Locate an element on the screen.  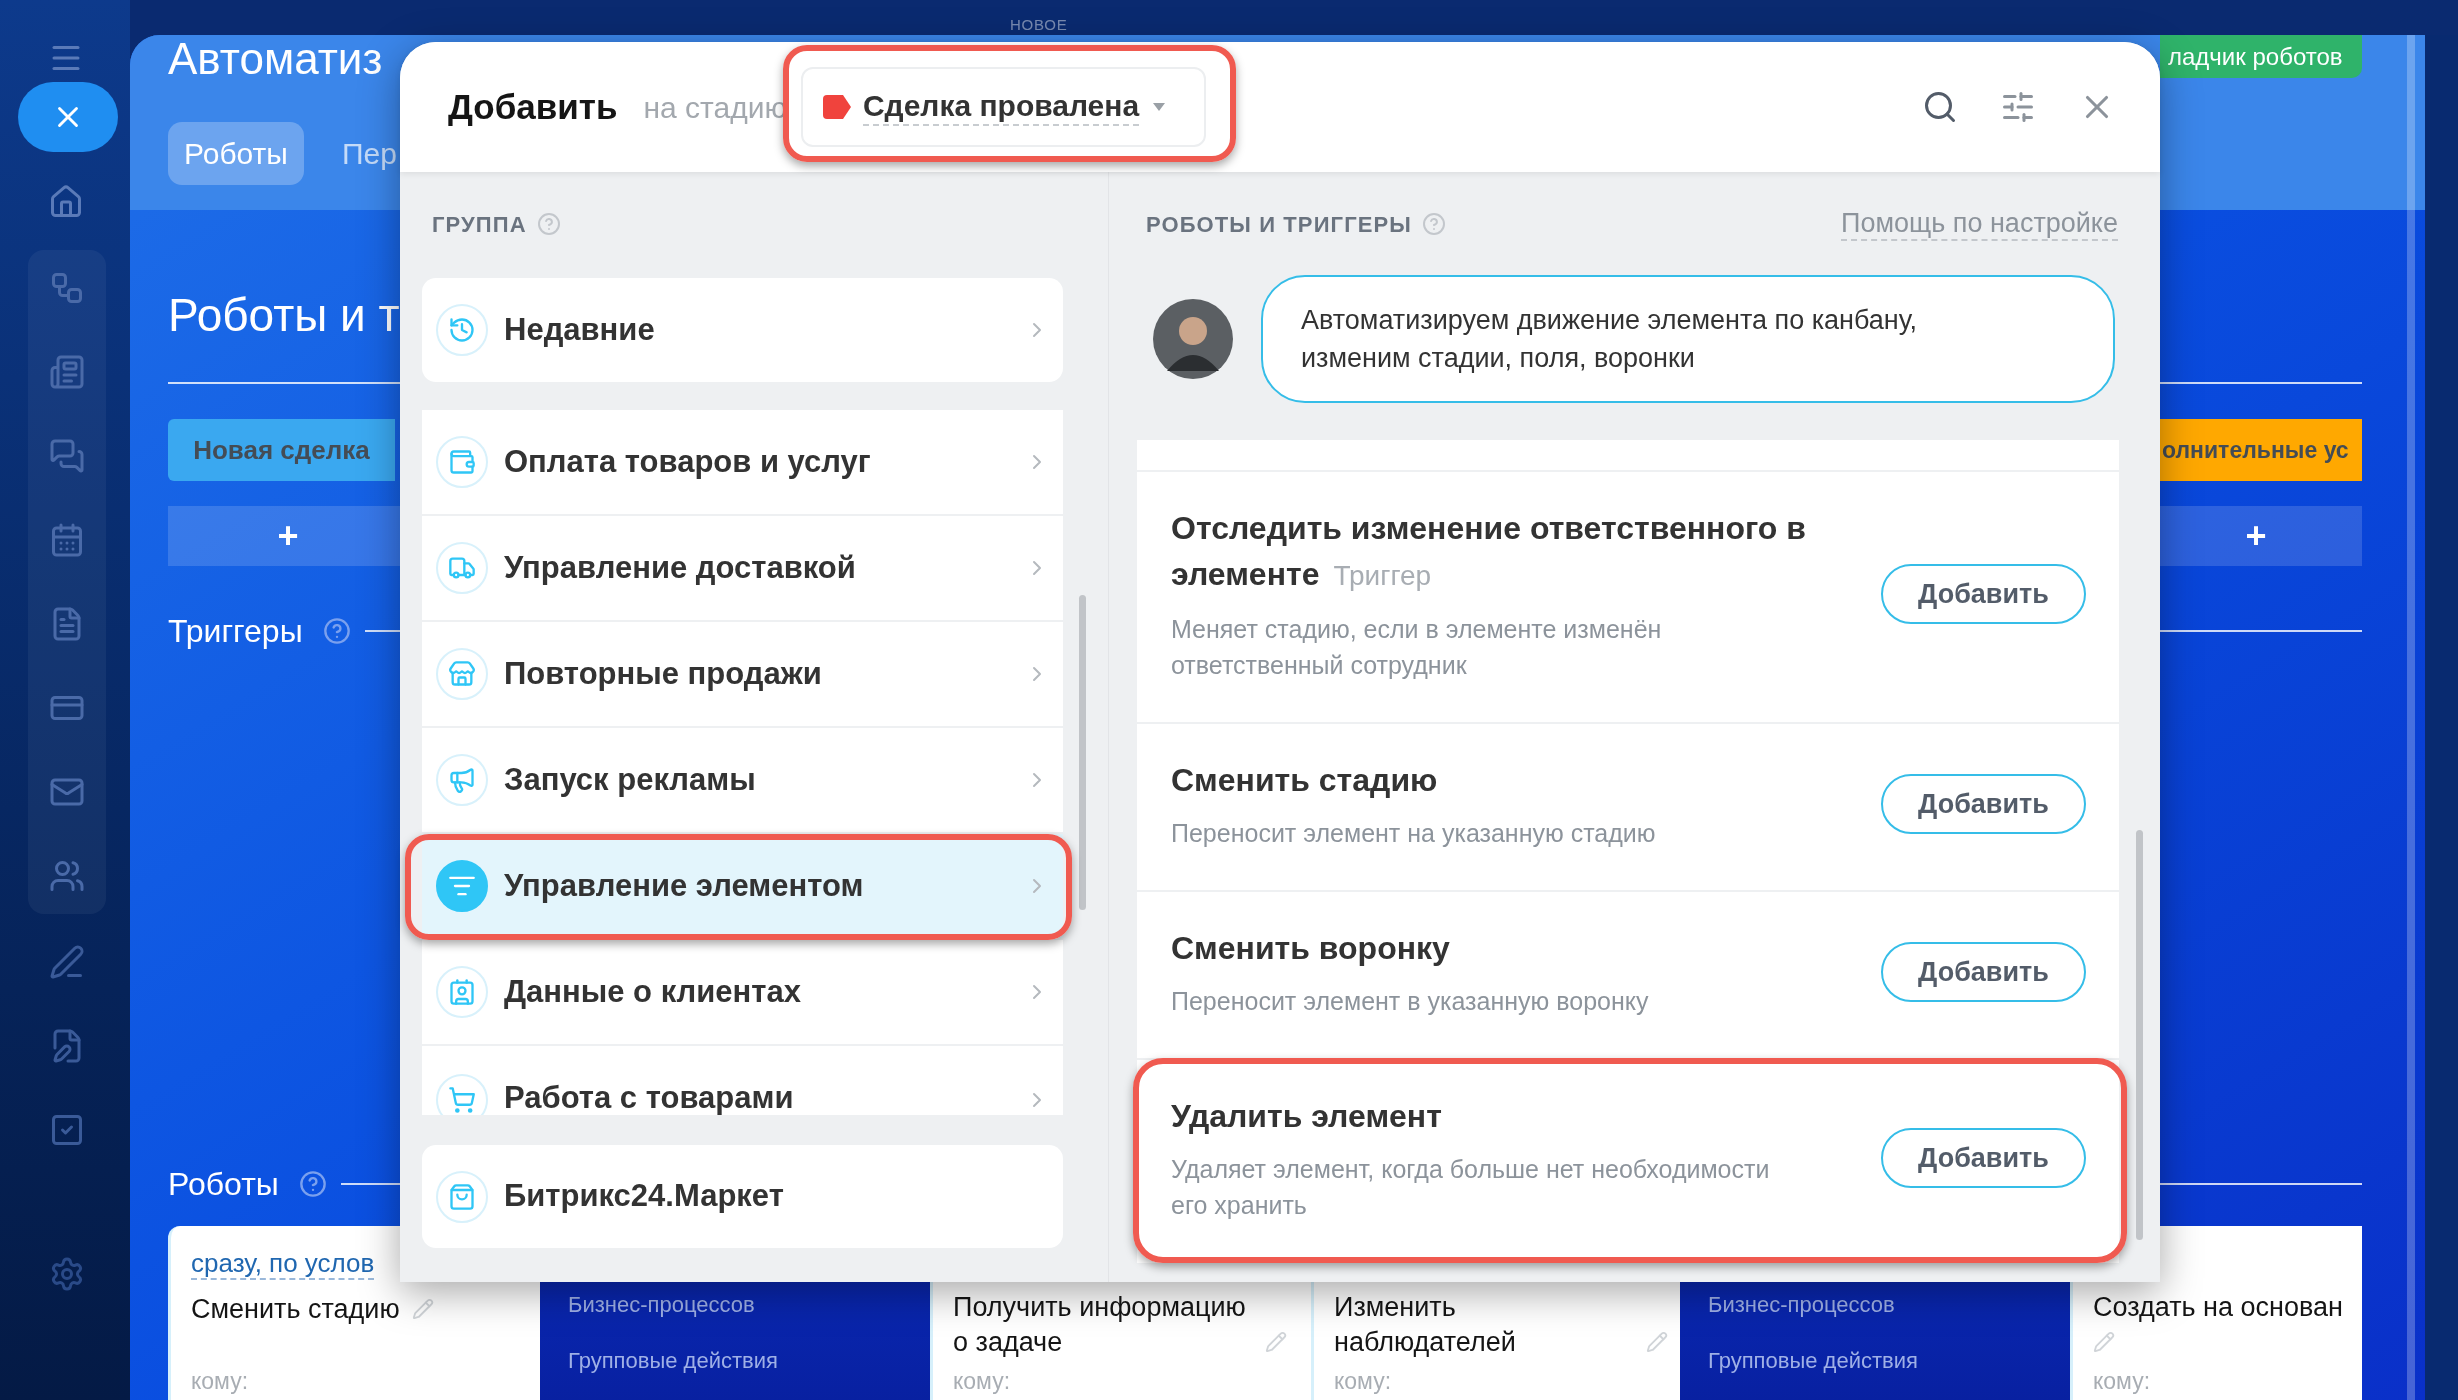
robot-title: Удалить элемент is located at coordinates (1306, 1116).